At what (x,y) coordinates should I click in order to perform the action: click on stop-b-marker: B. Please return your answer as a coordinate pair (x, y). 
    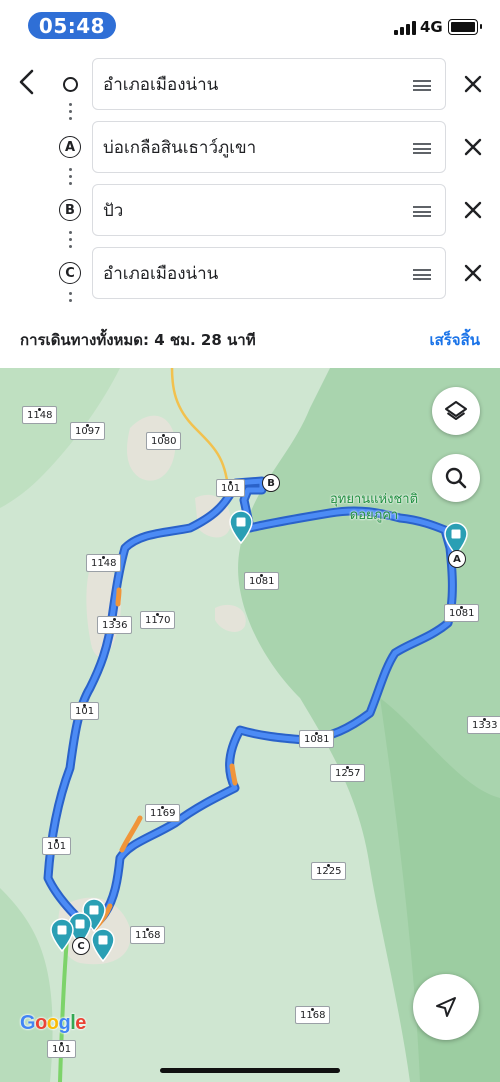
    Looking at the image, I should click on (70, 210).